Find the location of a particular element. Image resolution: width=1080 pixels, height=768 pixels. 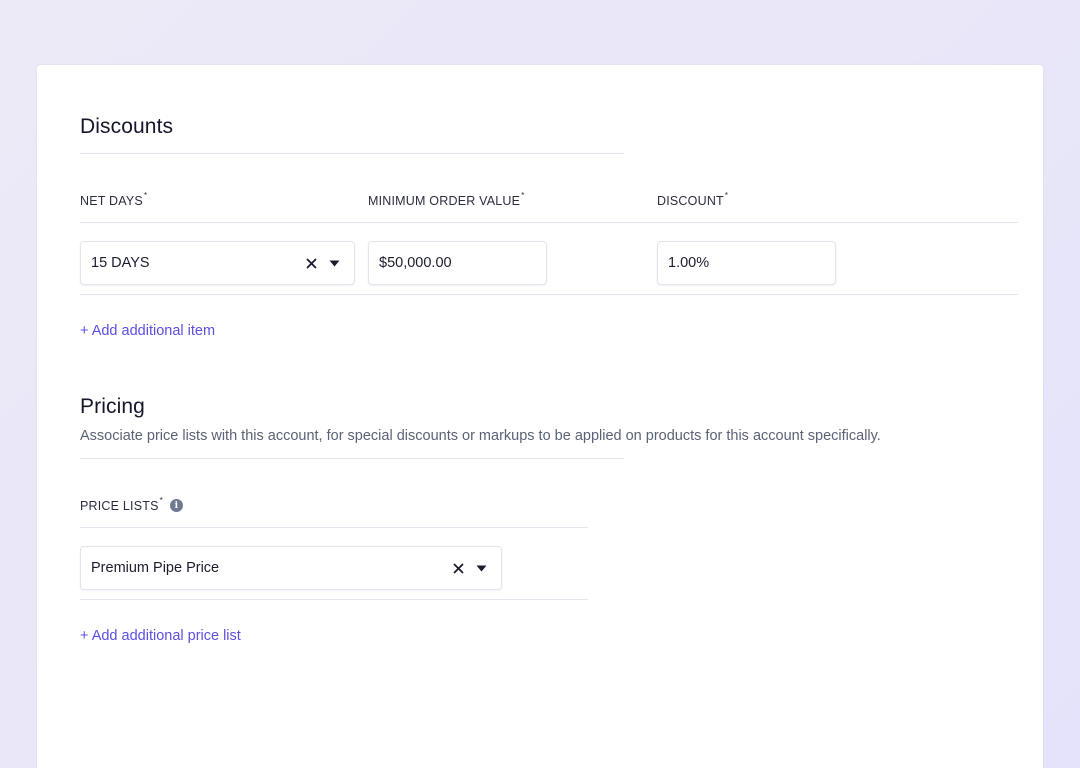

discount-label: DISCOUNT* is located at coordinates (693, 200).